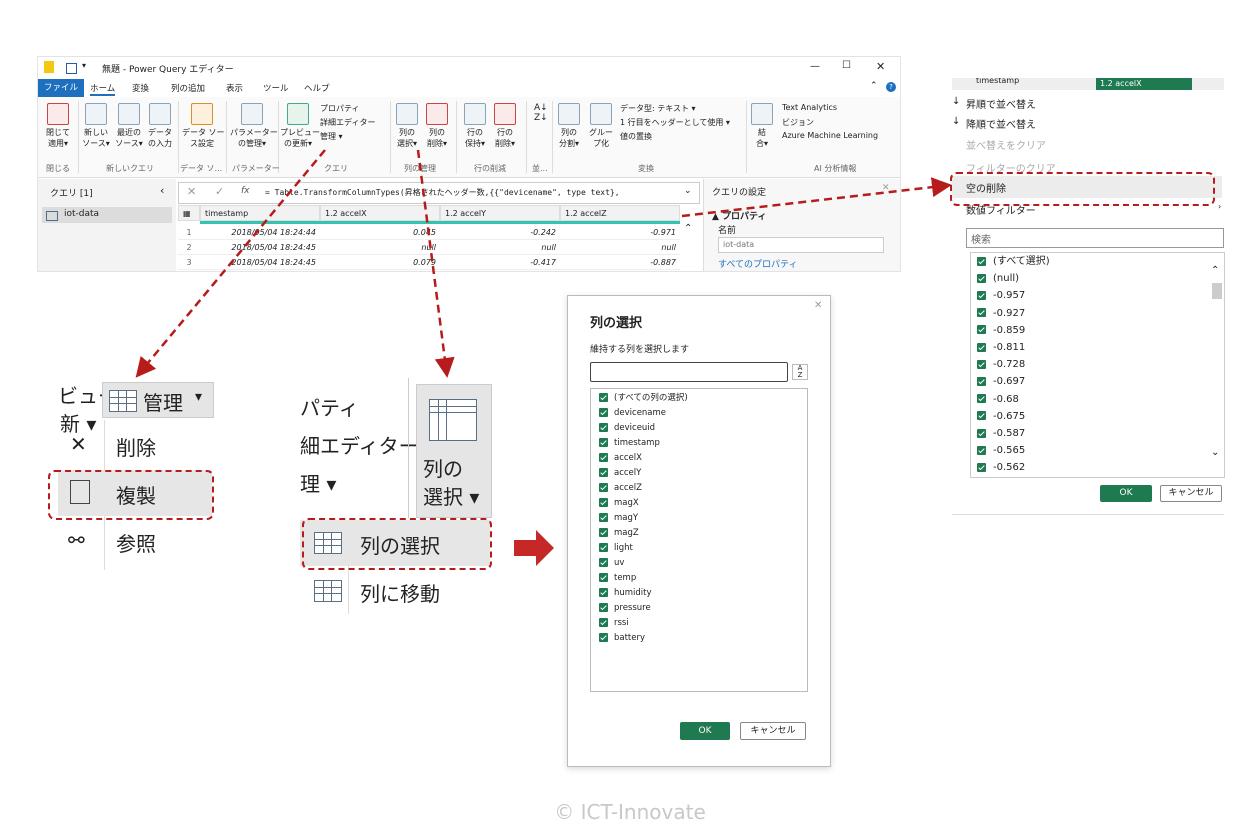 The image size is (1260, 840). What do you see at coordinates (630, 812) in the screenshot?
I see `copyright-text: © ICT-Innovate` at bounding box center [630, 812].